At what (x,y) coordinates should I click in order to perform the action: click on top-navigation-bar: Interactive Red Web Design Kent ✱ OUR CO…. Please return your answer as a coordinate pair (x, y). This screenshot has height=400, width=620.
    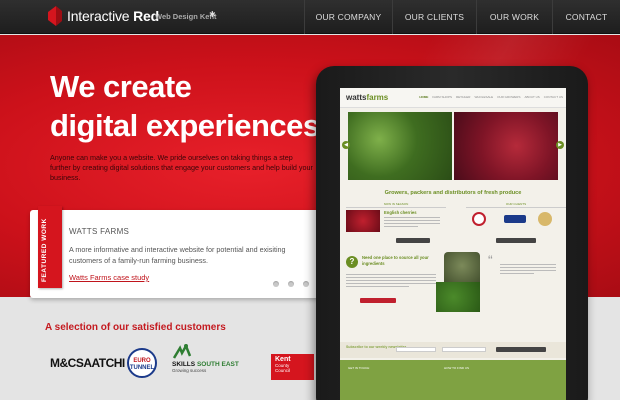
    Looking at the image, I should click on (310, 17).